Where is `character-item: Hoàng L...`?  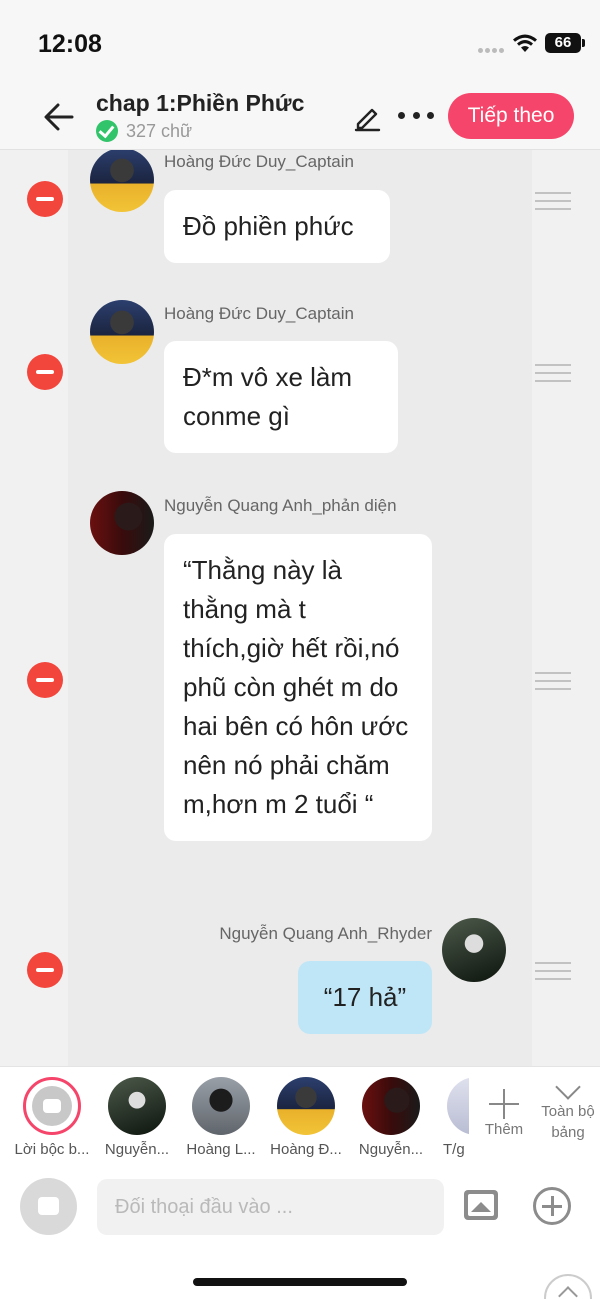
character-item: Hoàng L... is located at coordinates (221, 1117).